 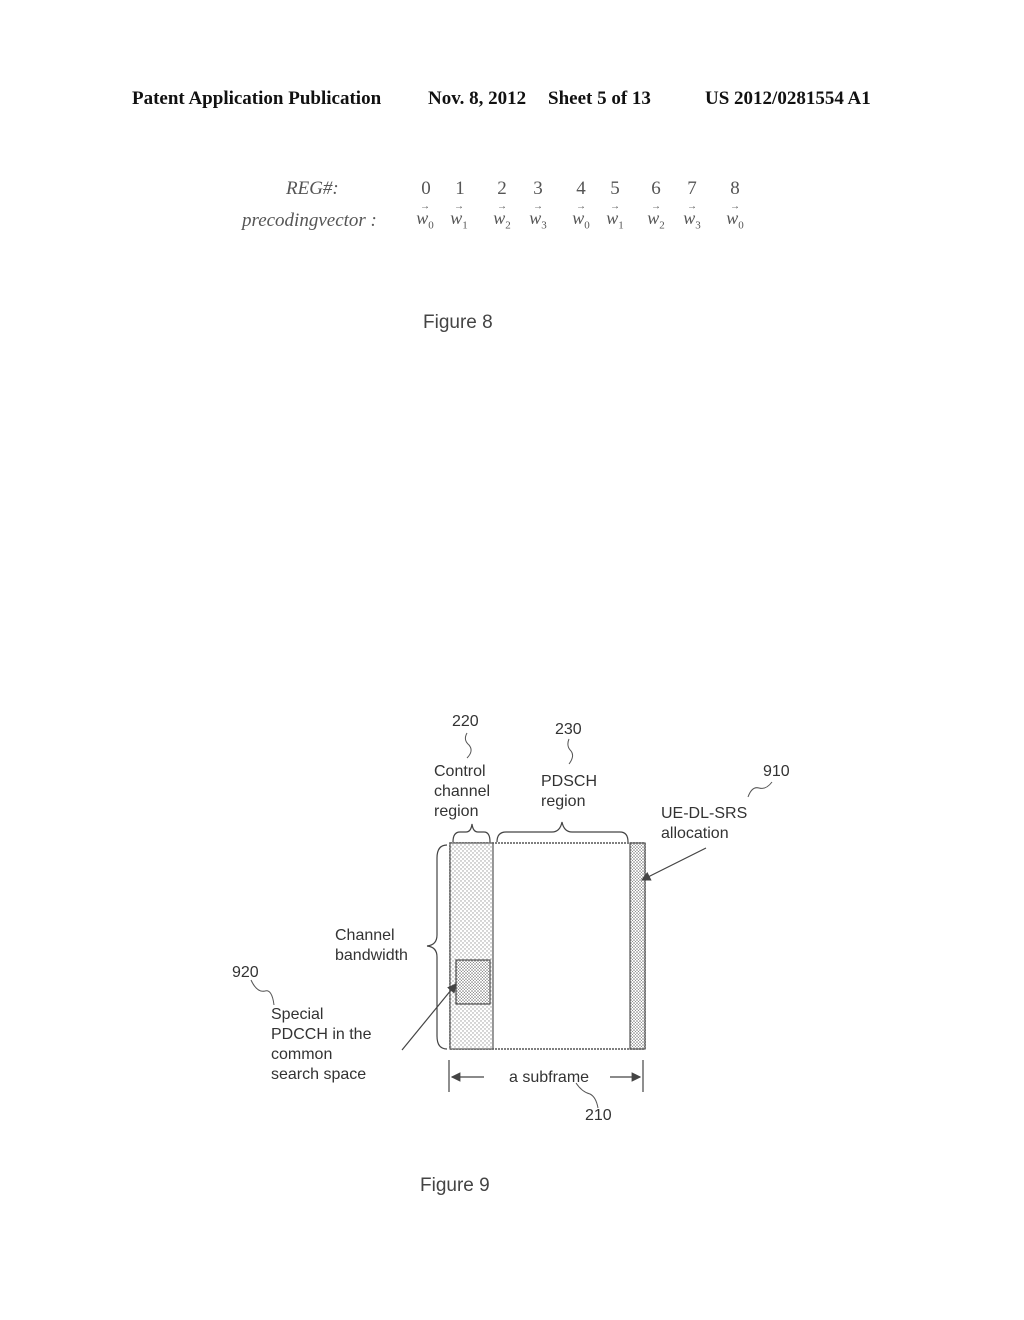 I want to click on srs-allocation-label: UE-DL-SRS allocation, so click(x=704, y=823).